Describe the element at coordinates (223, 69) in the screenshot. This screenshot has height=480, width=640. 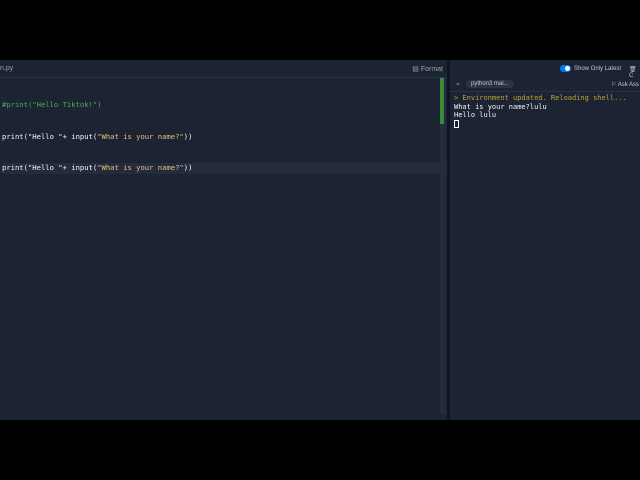
I see `editor-header: n.py ▤ Format` at that location.